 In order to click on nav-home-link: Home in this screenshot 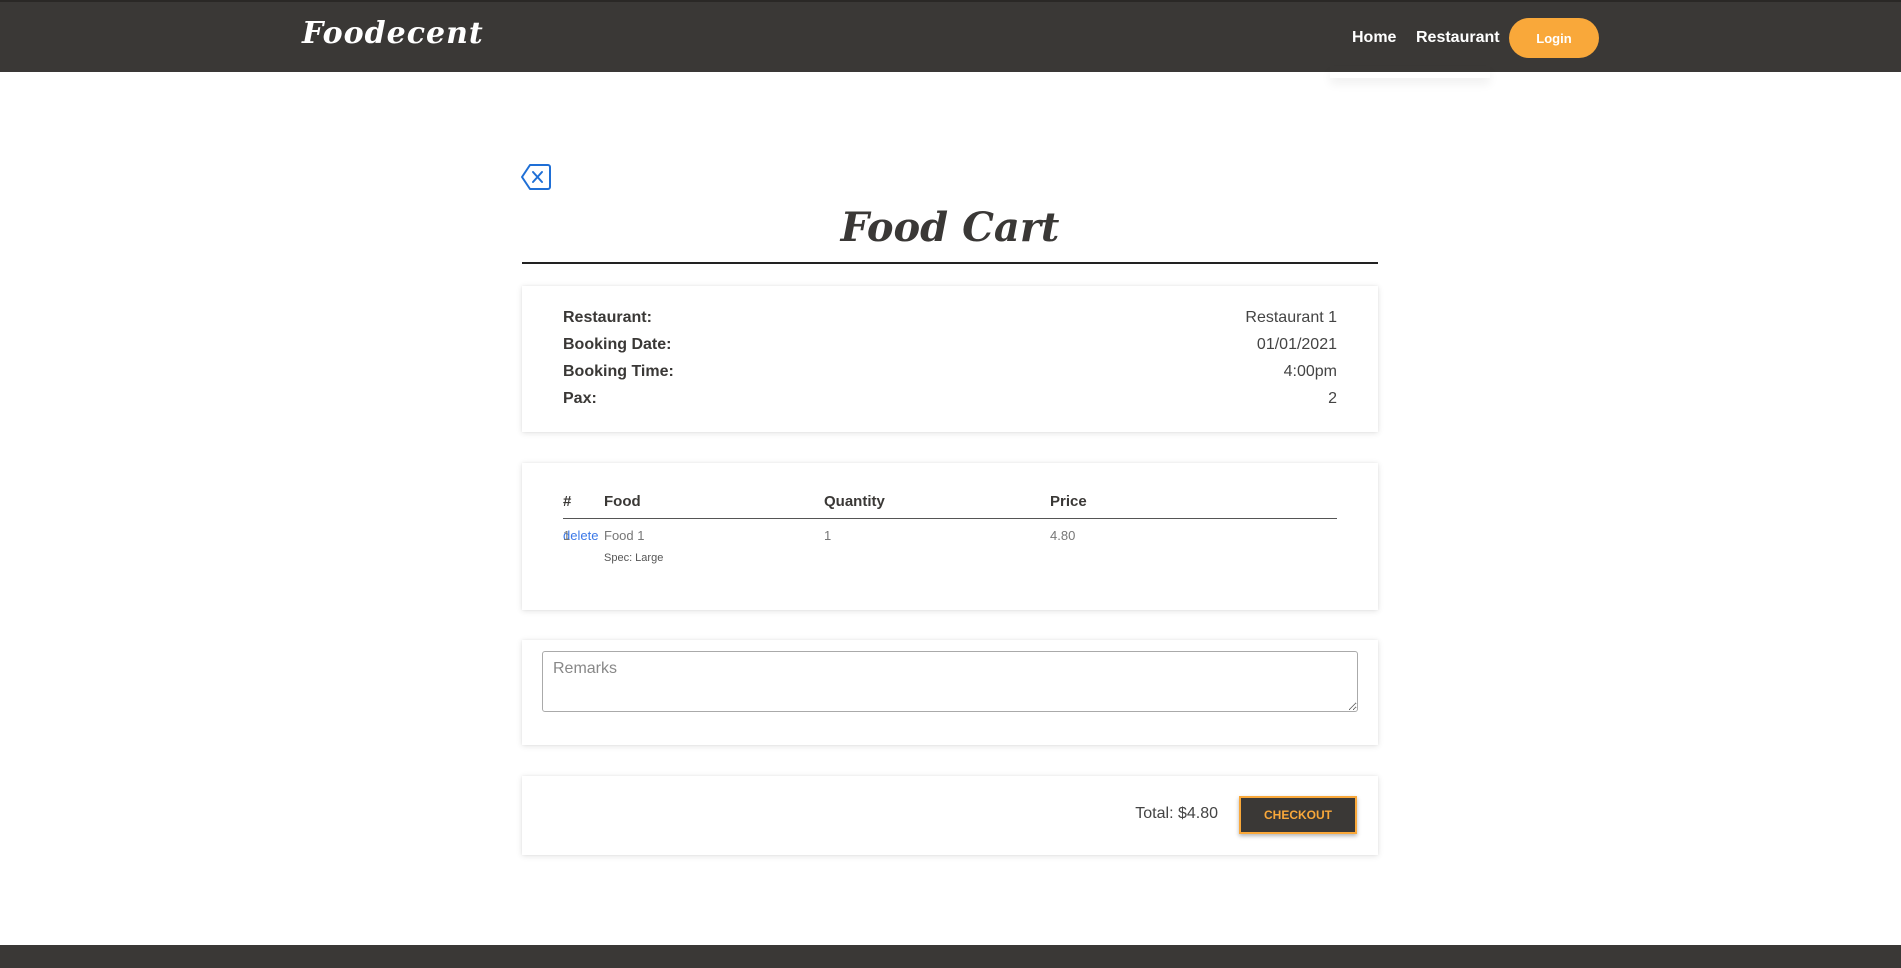, I will do `click(1374, 38)`.